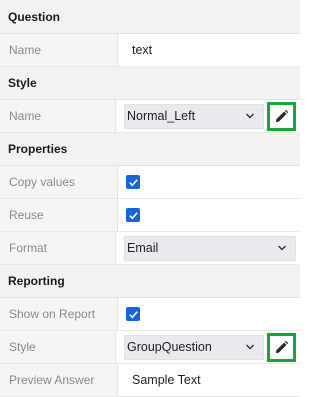 The width and height of the screenshot is (320, 397). Describe the element at coordinates (209, 380) in the screenshot. I see `preview-answer-field: Sample Text` at that location.